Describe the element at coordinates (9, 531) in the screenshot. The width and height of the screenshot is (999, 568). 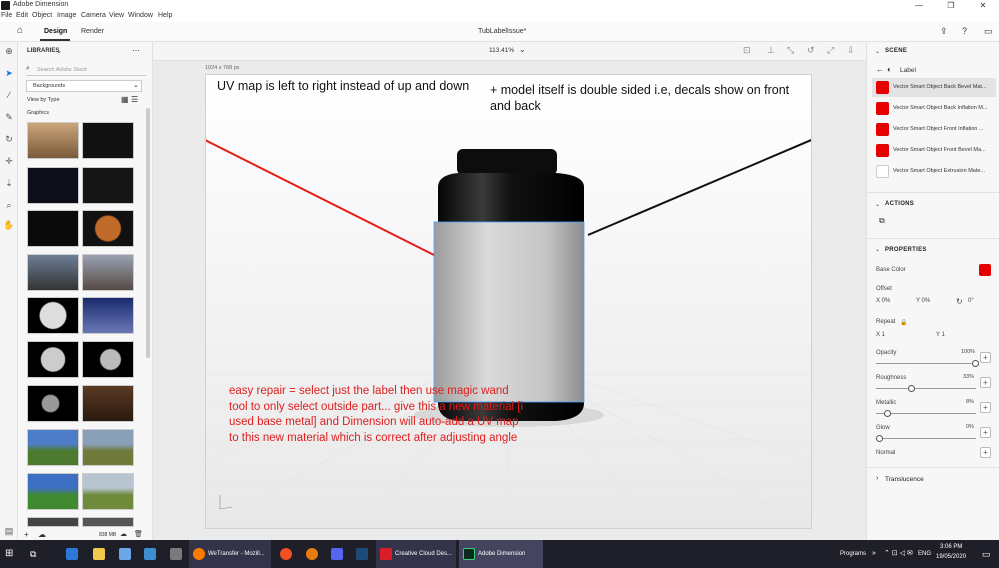
I see `layers-icon: ▤` at that location.